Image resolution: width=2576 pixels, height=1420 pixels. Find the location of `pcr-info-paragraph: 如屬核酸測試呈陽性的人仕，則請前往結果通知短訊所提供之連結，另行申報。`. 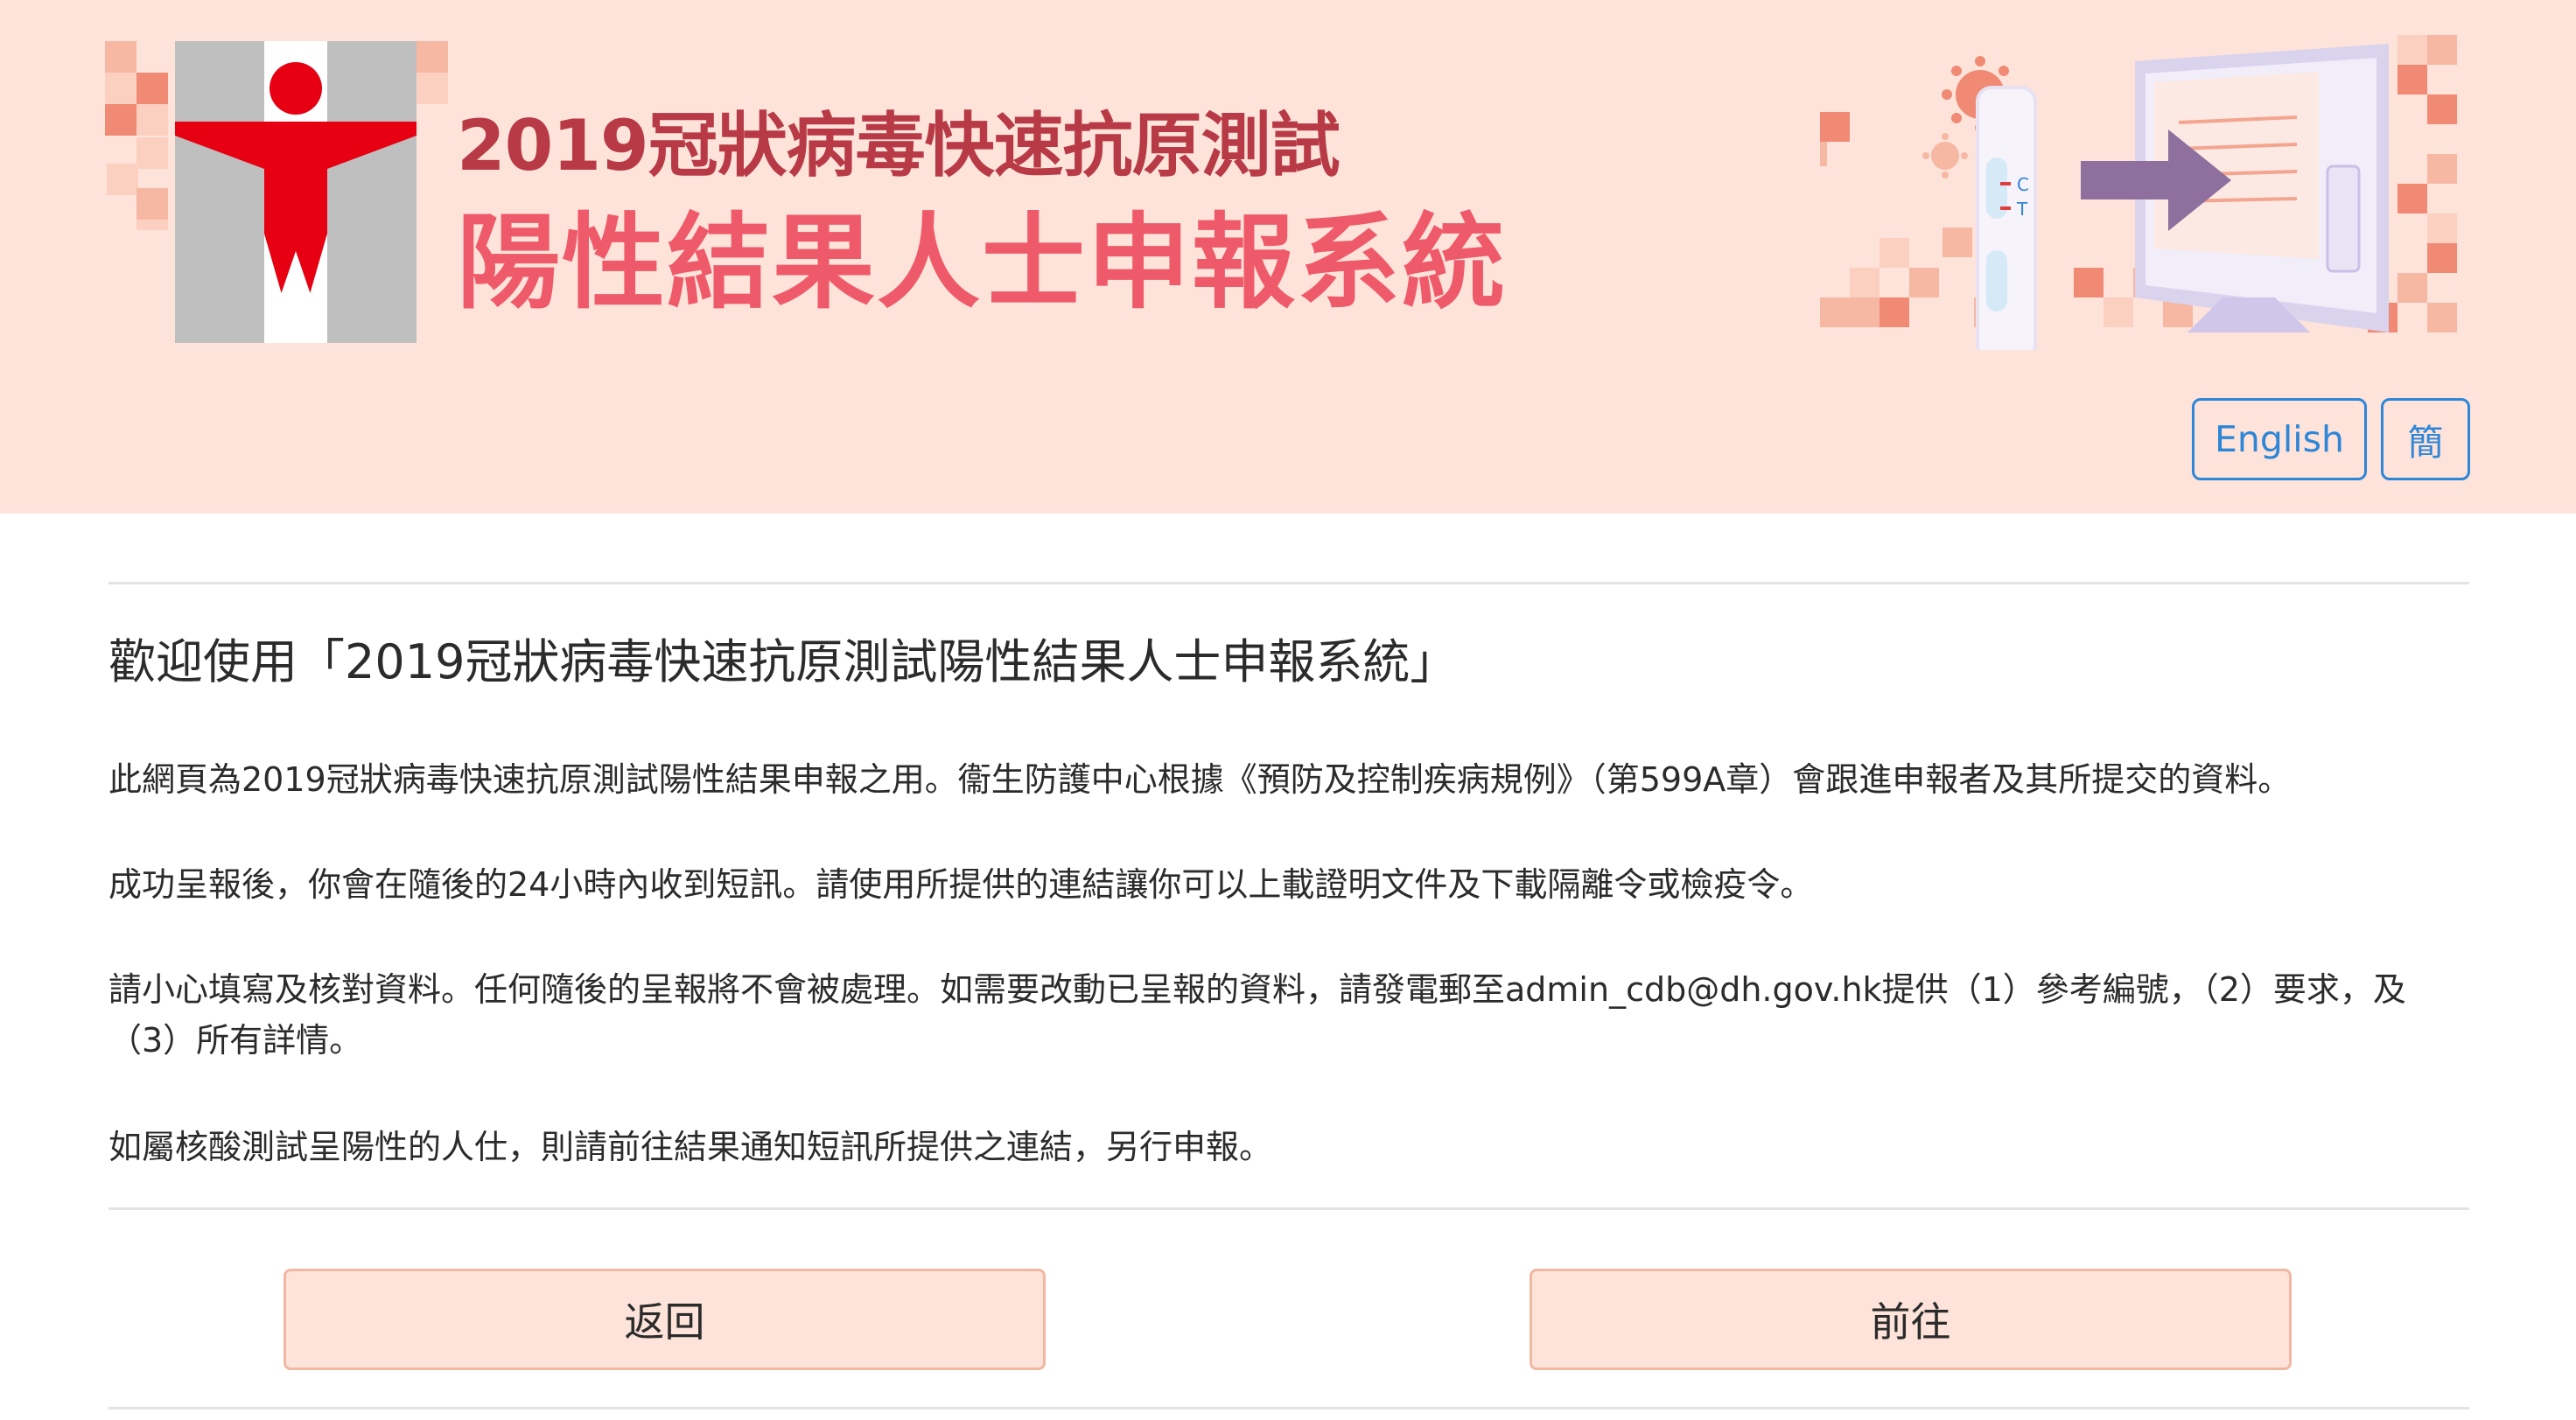

pcr-info-paragraph: 如屬核酸測試呈陽性的人仕，則請前往結果通知短訊所提供之連結，另行申報。 is located at coordinates (690, 1147).